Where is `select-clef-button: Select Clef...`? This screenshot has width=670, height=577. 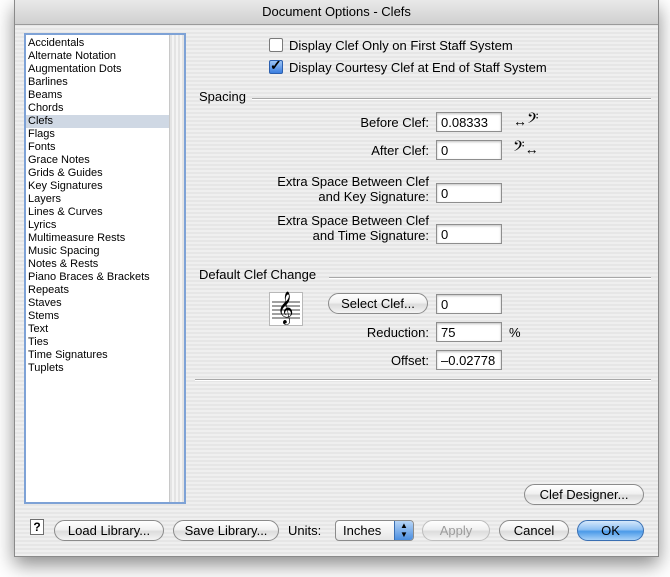 select-clef-button: Select Clef... is located at coordinates (378, 303).